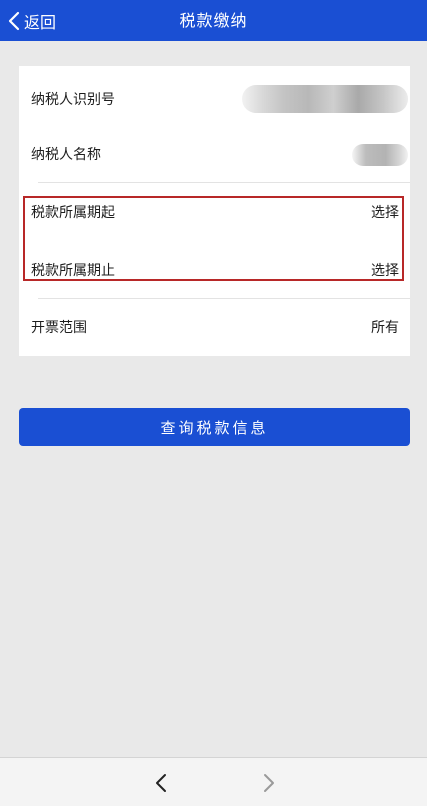 Image resolution: width=427 pixels, height=806 pixels. What do you see at coordinates (59, 328) in the screenshot?
I see `invoice-scope-label: 开票范围` at bounding box center [59, 328].